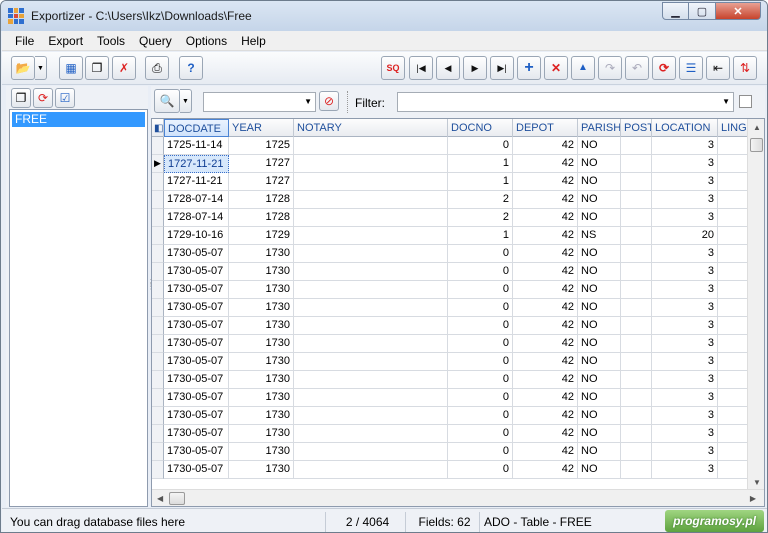 This screenshot has height=533, width=768. Describe the element at coordinates (583, 68) in the screenshot. I see `edit-record-button: ▲` at that location.